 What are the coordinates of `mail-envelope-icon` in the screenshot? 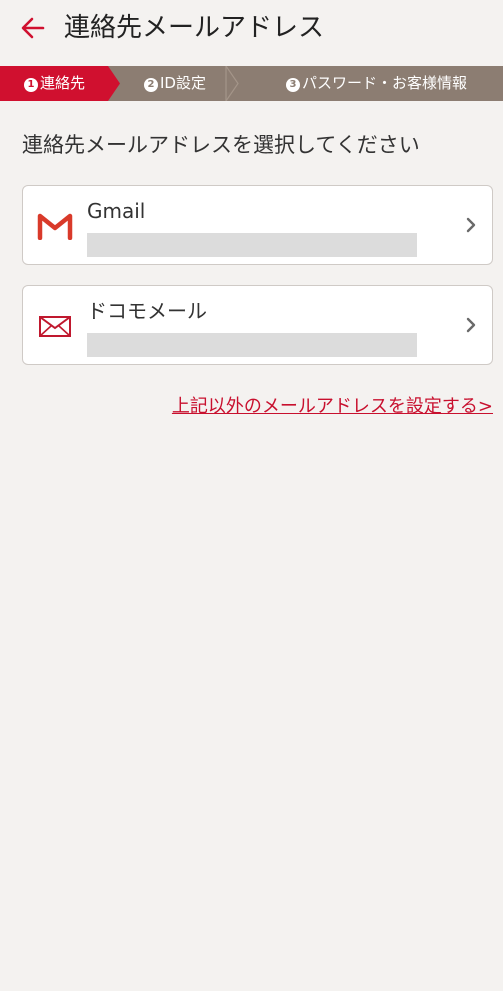 It's located at (55, 326).